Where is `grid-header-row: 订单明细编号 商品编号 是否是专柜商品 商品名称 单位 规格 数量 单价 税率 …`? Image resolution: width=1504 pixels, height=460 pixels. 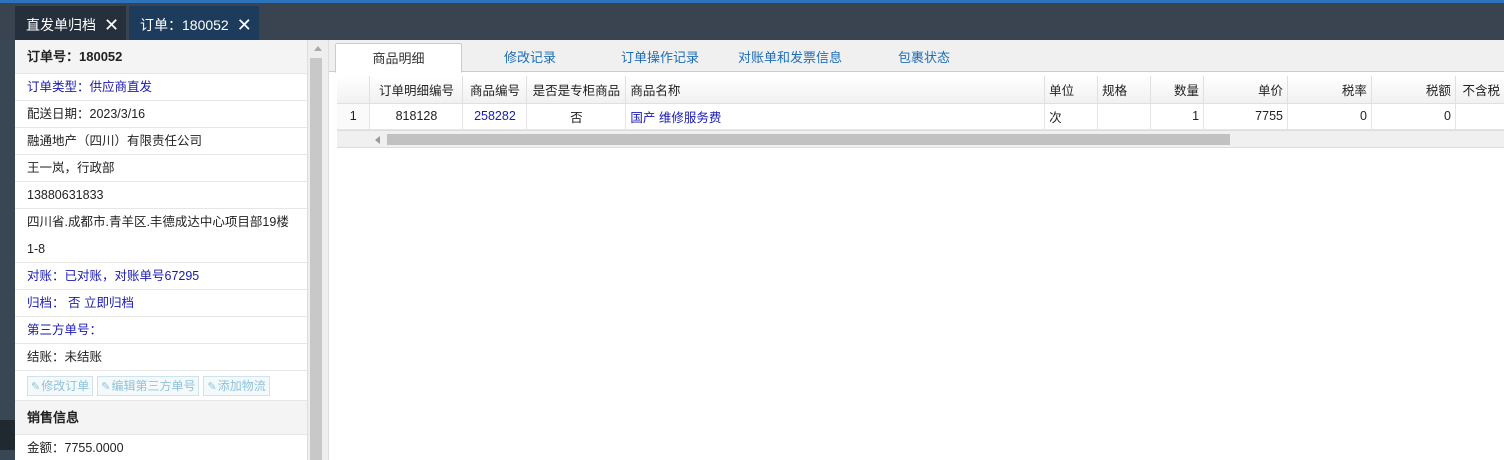 grid-header-row: 订单明细编号 商品编号 是否是专柜商品 商品名称 单位 规格 数量 单价 税率 … is located at coordinates (920, 90).